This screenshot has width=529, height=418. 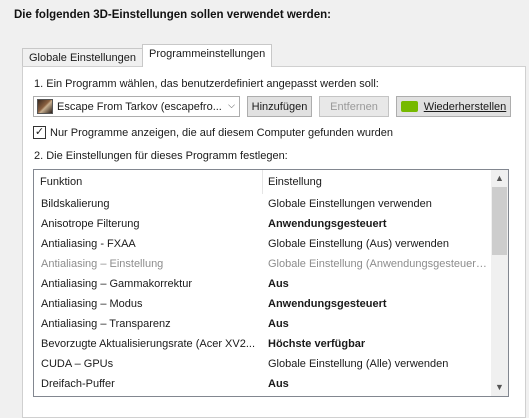 I want to click on settings-row: Antialiasing – Gammakorrektur Aus, so click(x=263, y=284).